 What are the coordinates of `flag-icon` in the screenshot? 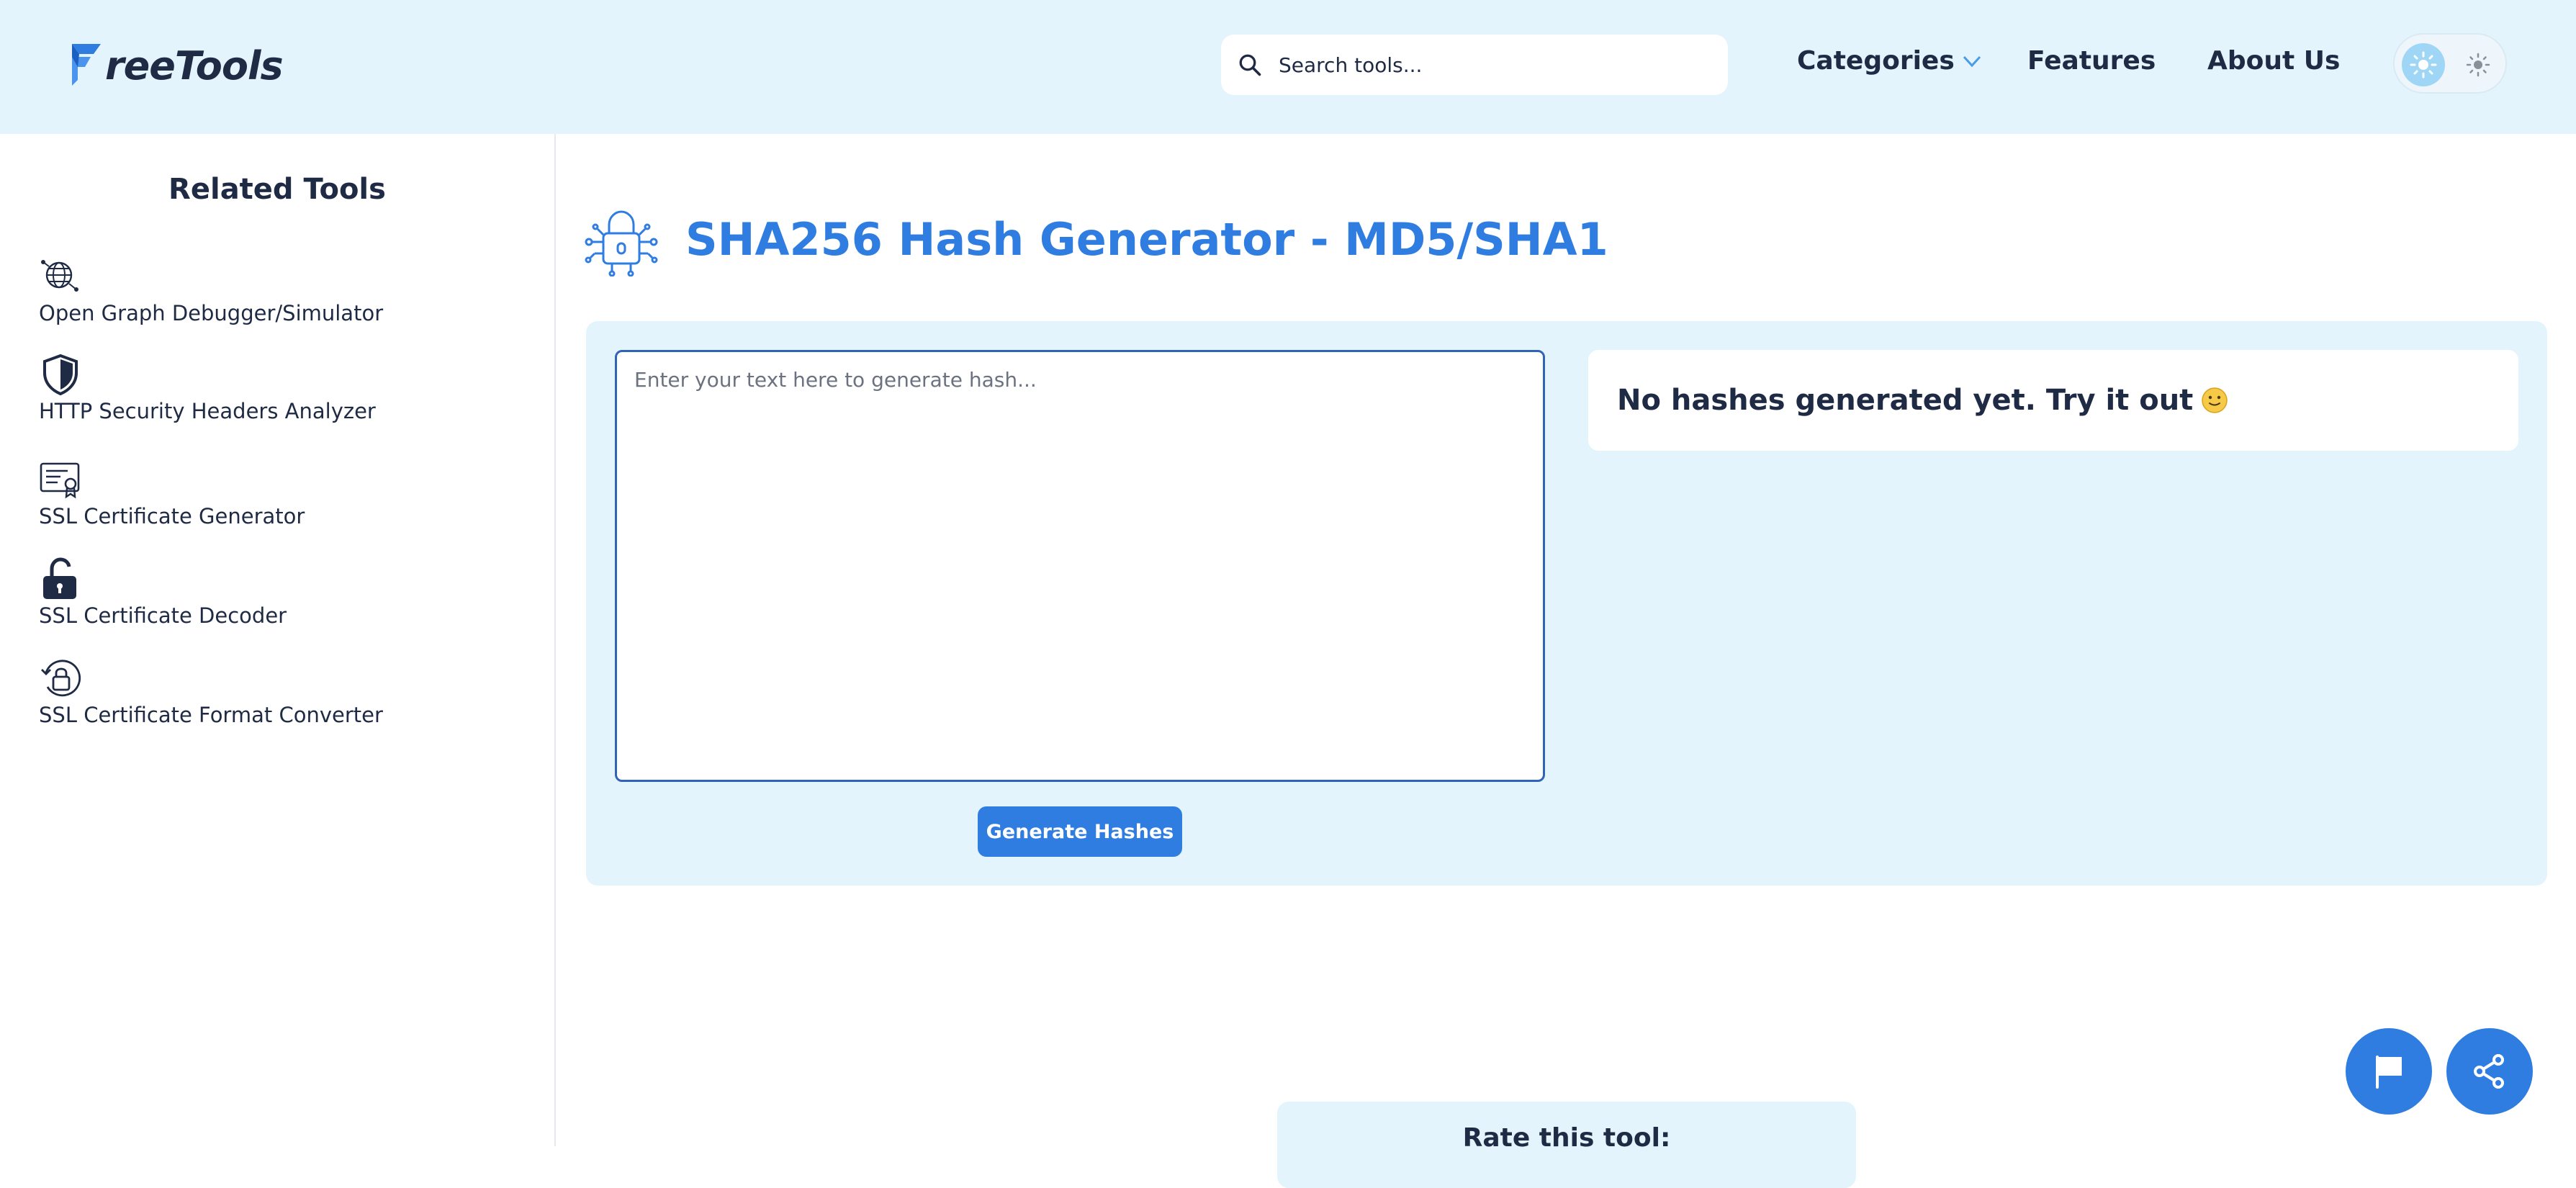 It's located at (2389, 1072).